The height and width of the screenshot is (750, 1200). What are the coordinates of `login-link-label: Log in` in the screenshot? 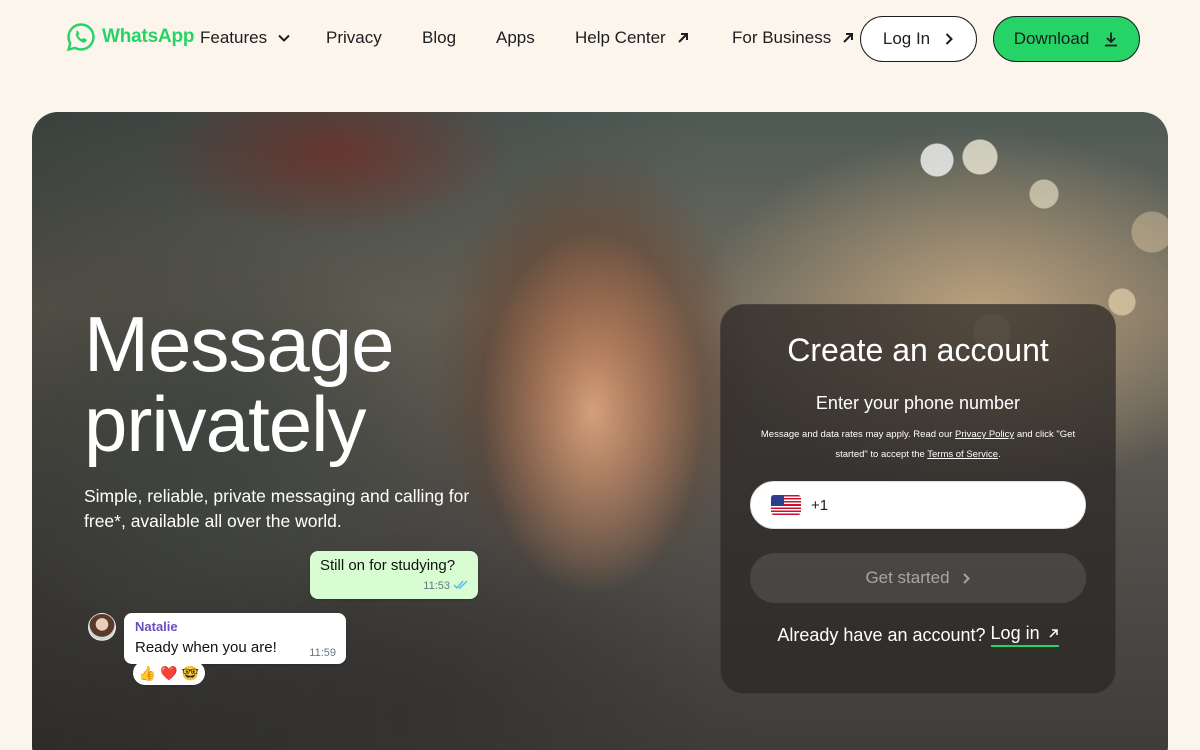 It's located at (1015, 633).